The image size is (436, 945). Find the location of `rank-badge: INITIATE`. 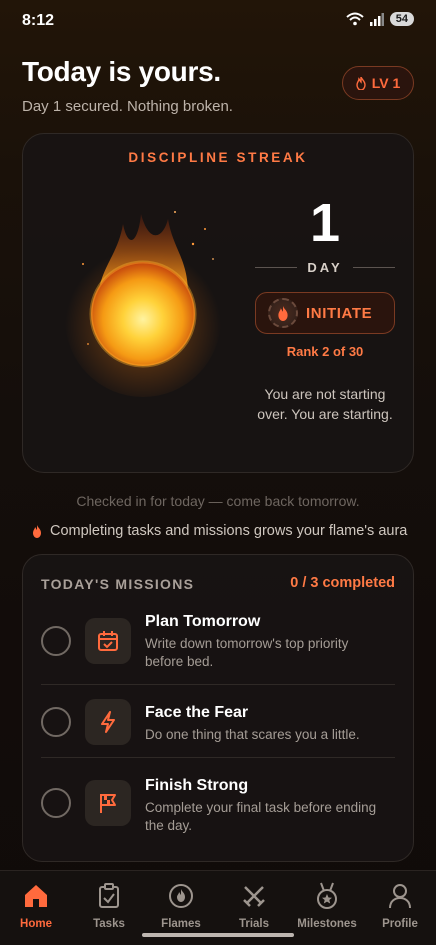

rank-badge: INITIATE is located at coordinates (325, 313).